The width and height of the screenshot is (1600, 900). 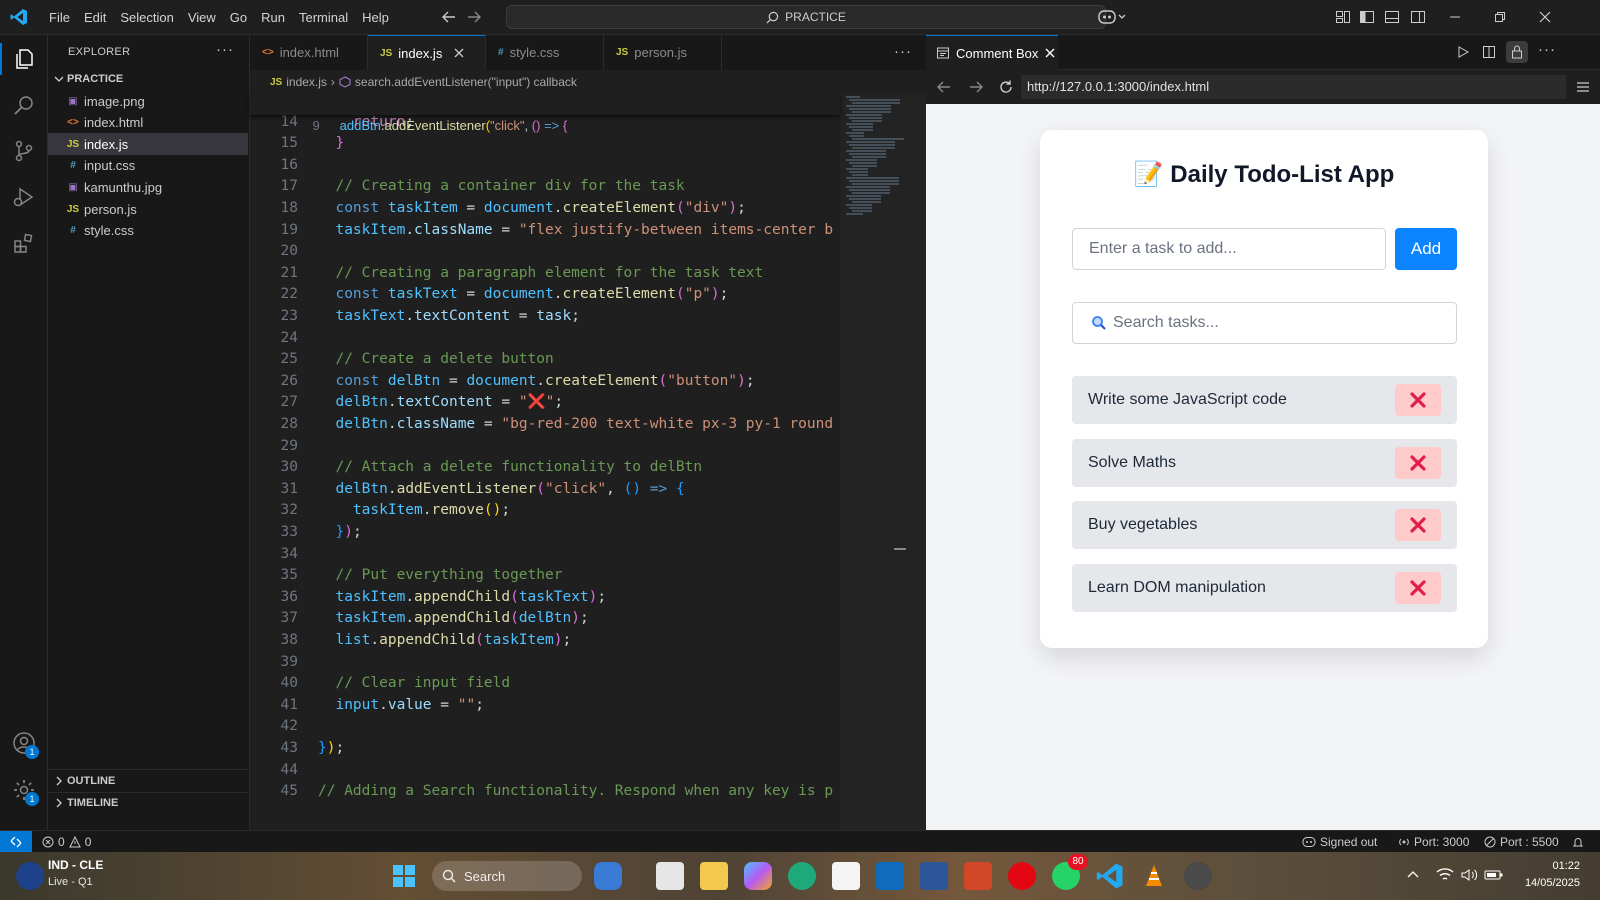 I want to click on opera-icon, so click(x=1022, y=876).